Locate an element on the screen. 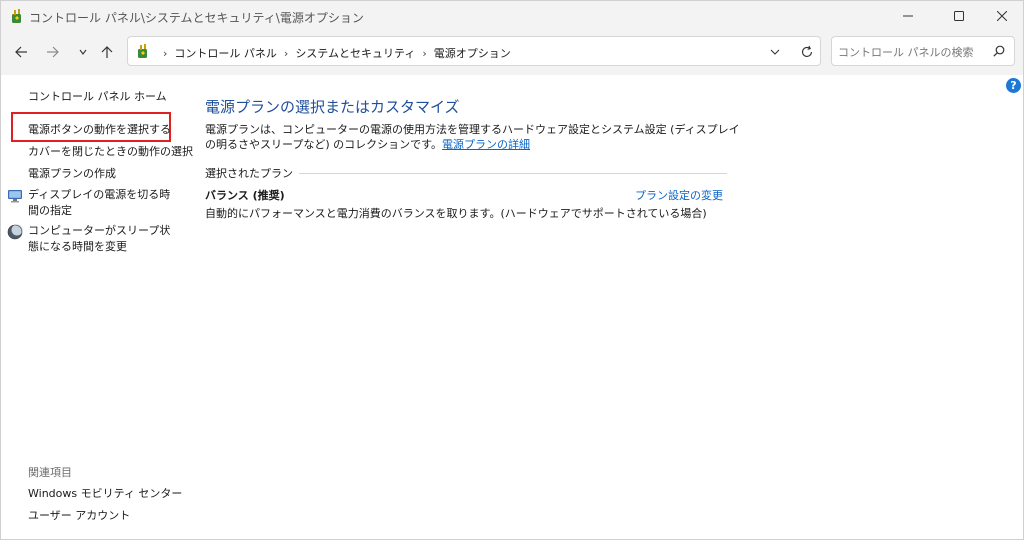 This screenshot has height=540, width=1024. sidebar-item-control-panel-home: コントロール パネル ホーム is located at coordinates (97, 97).